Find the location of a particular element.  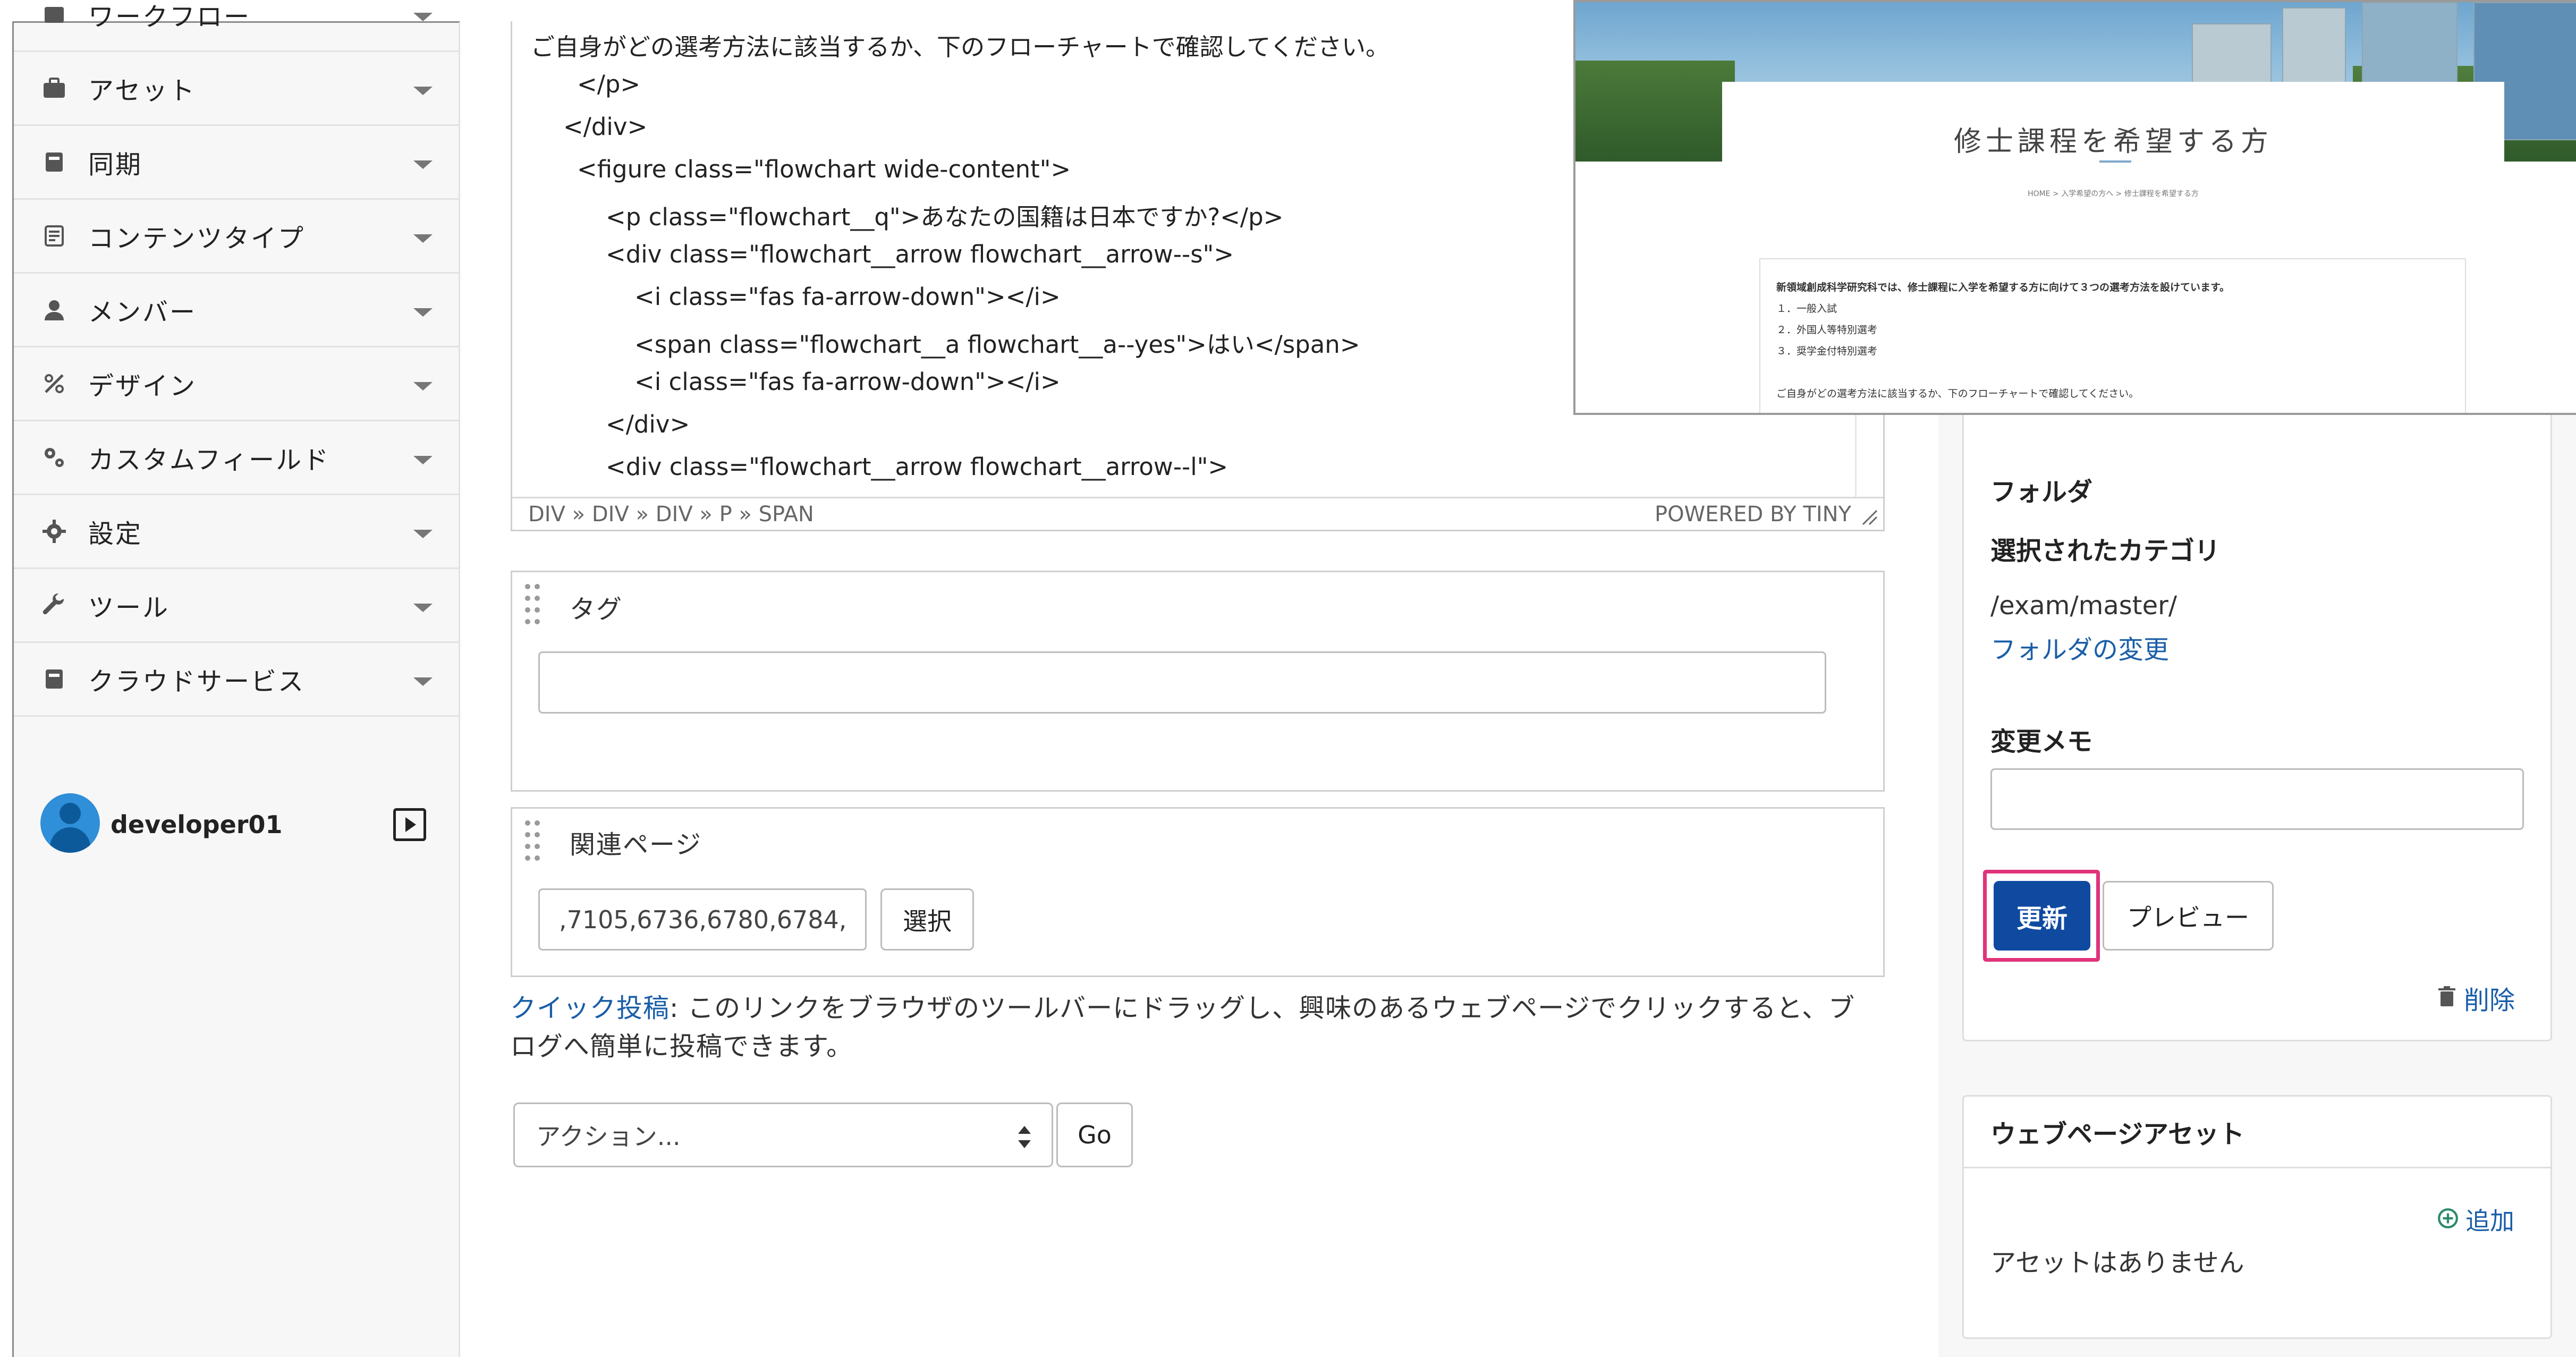

wrench-icon is located at coordinates (54, 605).